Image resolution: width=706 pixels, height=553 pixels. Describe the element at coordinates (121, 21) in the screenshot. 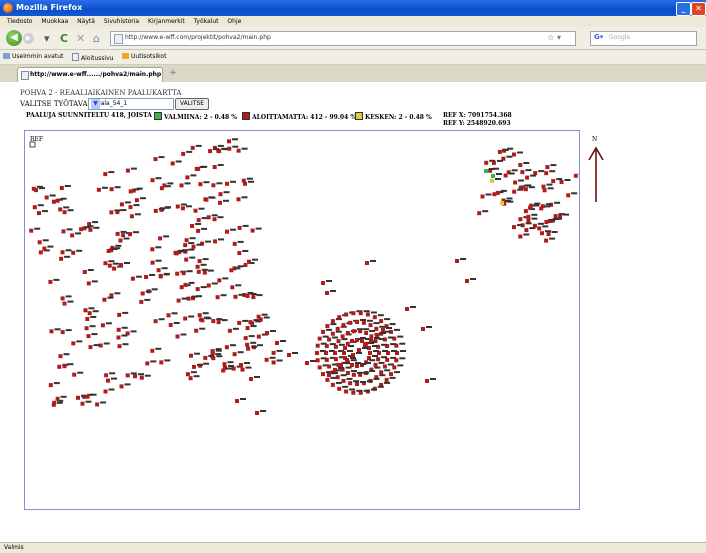

I see `menu-history: Sivuhistoria` at that location.